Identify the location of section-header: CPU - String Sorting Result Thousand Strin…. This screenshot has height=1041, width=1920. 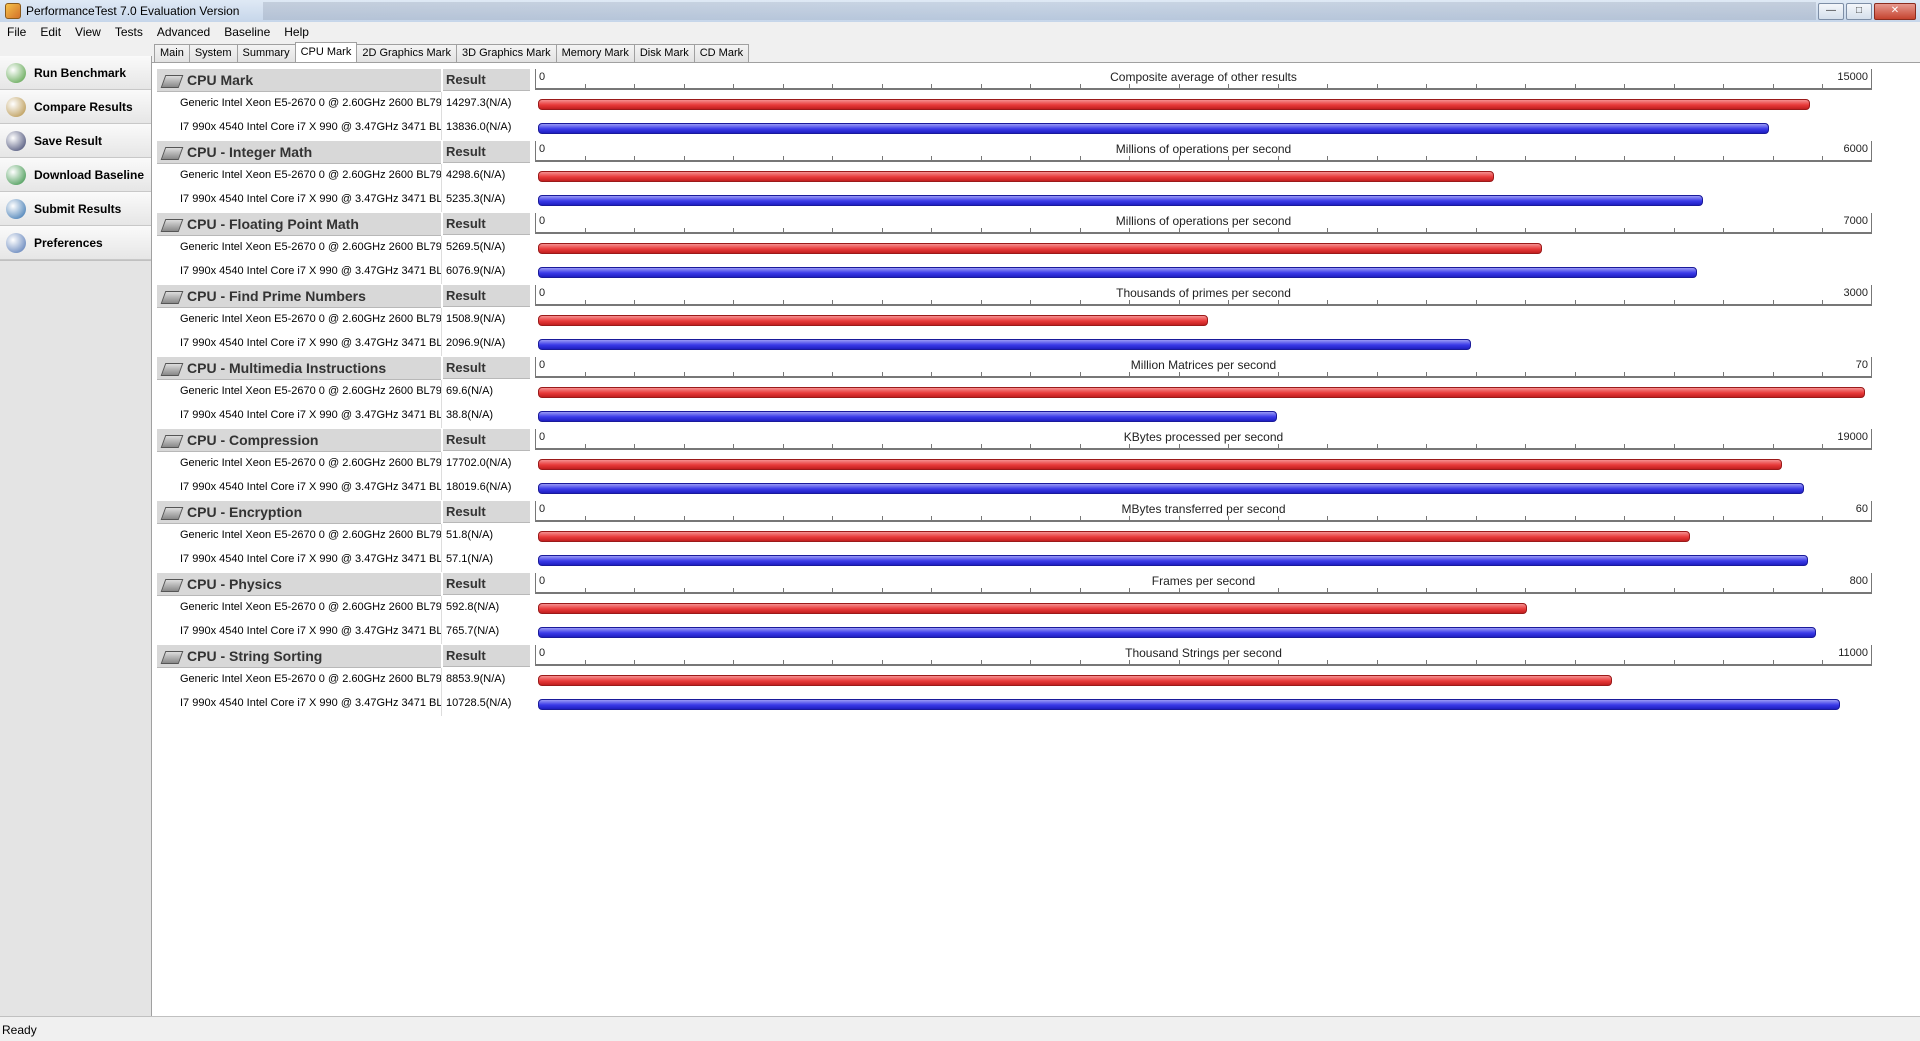
(1014, 656).